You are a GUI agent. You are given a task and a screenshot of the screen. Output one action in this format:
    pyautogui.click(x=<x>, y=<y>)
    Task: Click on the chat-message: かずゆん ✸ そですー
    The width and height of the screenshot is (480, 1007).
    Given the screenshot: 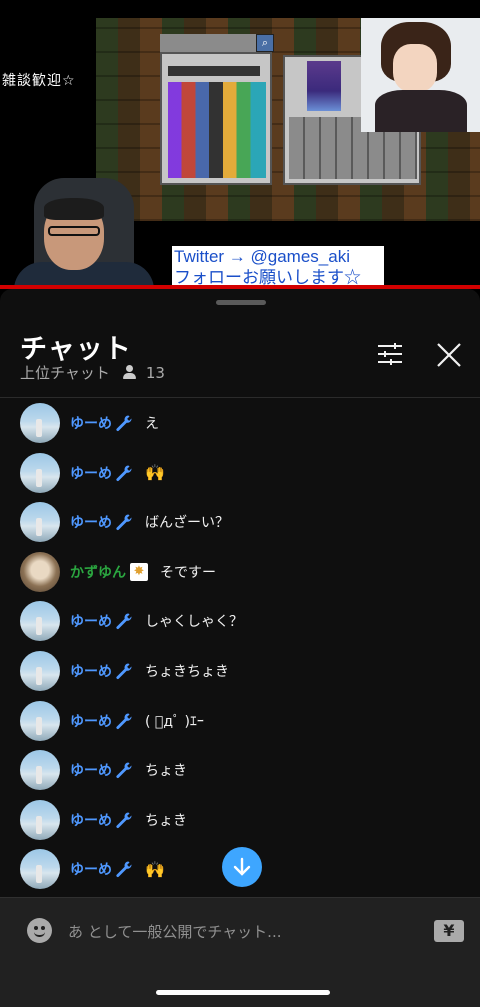 What is the action you would take?
    pyautogui.click(x=118, y=571)
    